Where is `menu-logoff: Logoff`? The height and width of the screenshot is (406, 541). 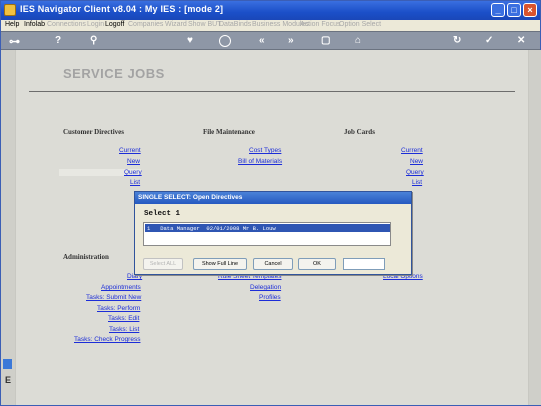 menu-logoff: Logoff is located at coordinates (114, 24).